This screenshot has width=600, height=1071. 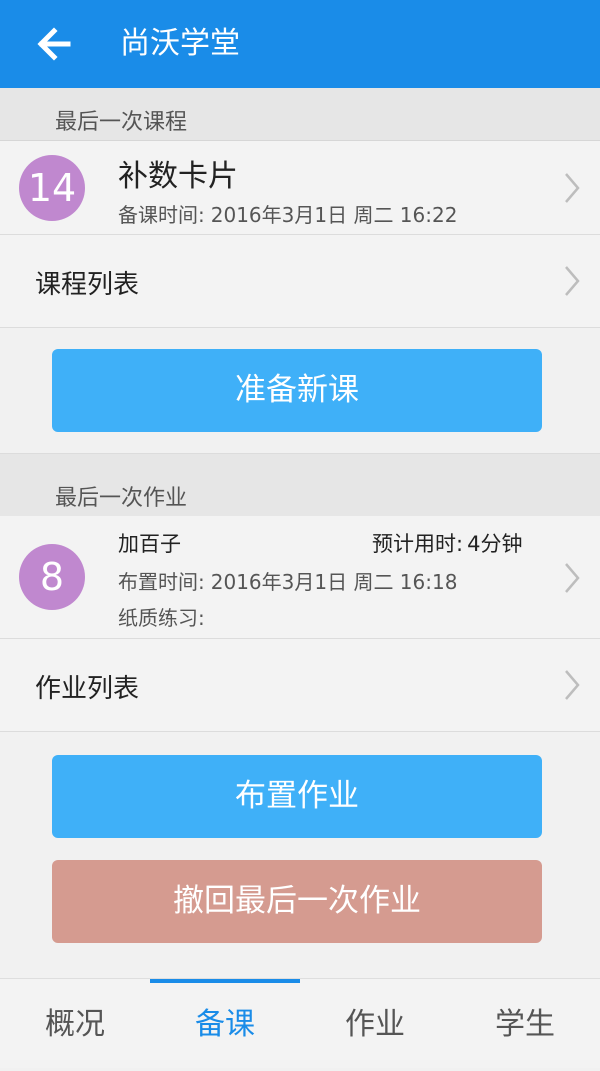 What do you see at coordinates (161, 582) in the screenshot?
I see `homework-time-label: 布置时间:` at bounding box center [161, 582].